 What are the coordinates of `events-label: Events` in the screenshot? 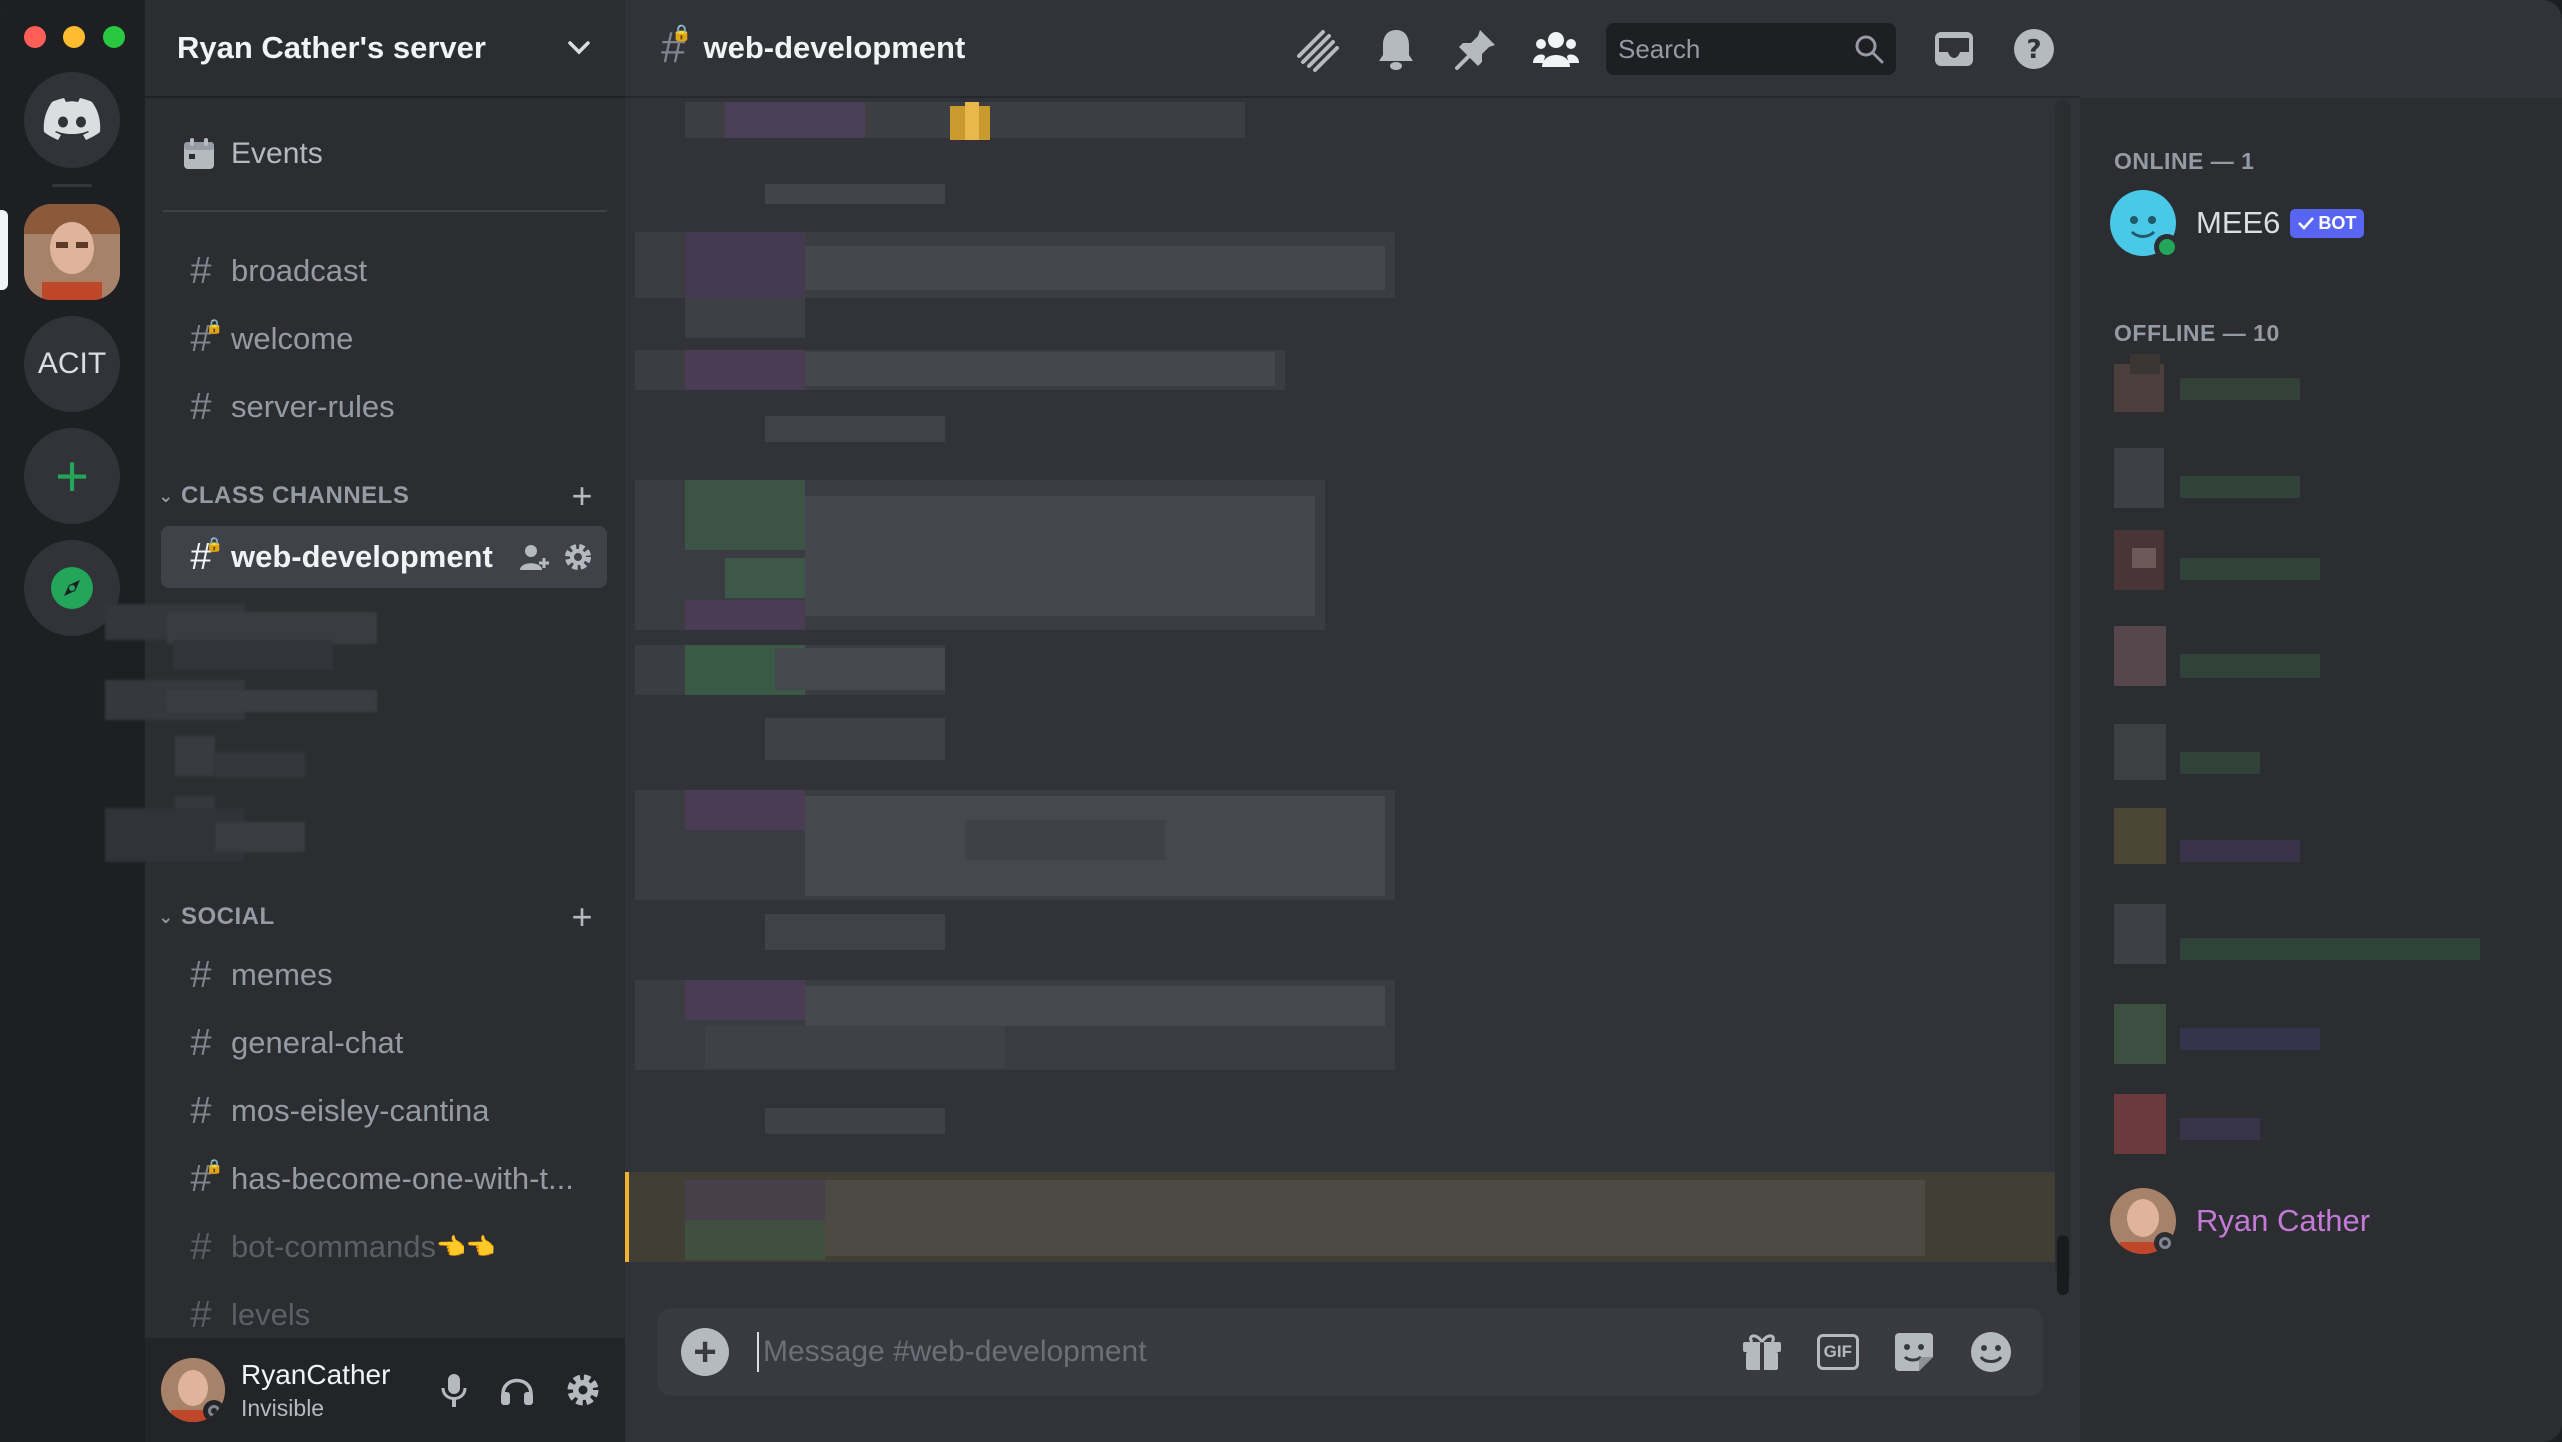 It's located at (277, 153).